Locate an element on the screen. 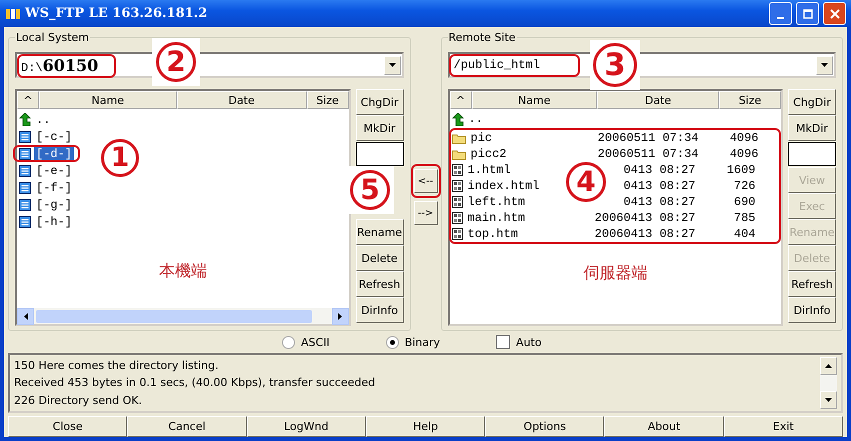 The height and width of the screenshot is (441, 851). folder-icon is located at coordinates (459, 154).